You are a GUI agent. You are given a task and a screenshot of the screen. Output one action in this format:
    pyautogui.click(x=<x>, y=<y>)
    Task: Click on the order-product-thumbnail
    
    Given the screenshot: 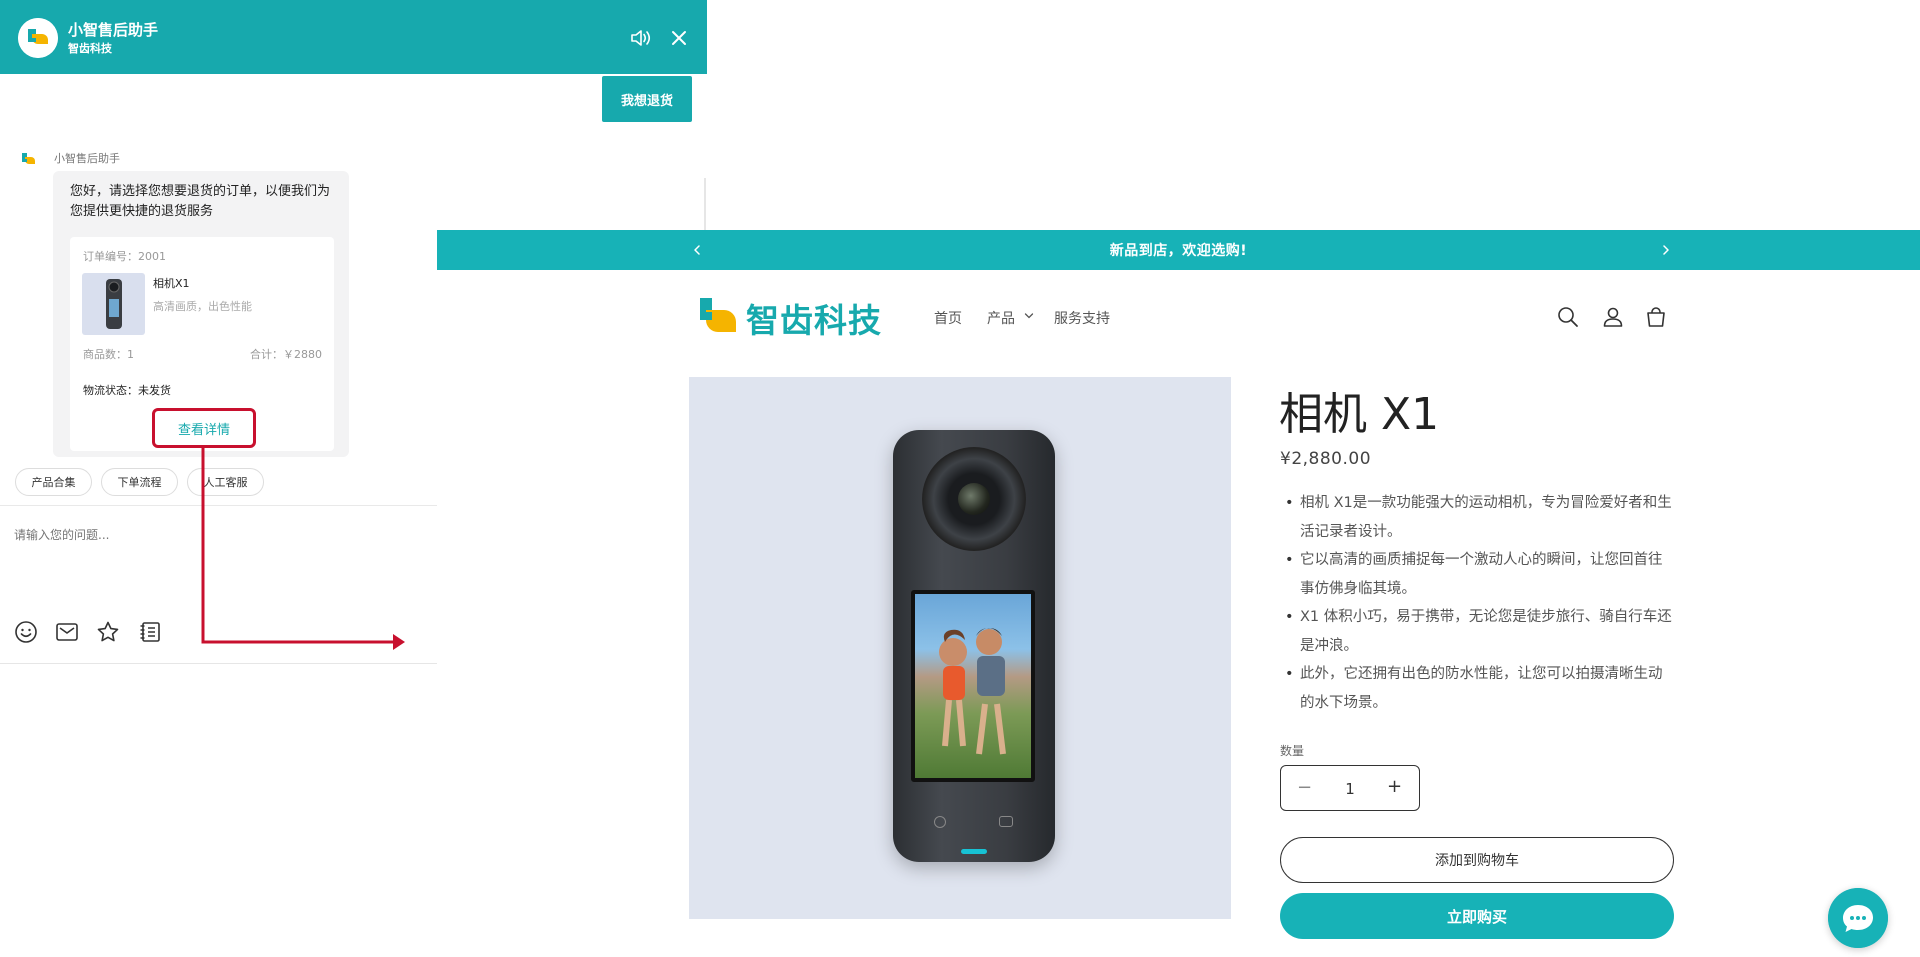 What is the action you would take?
    pyautogui.click(x=113, y=304)
    